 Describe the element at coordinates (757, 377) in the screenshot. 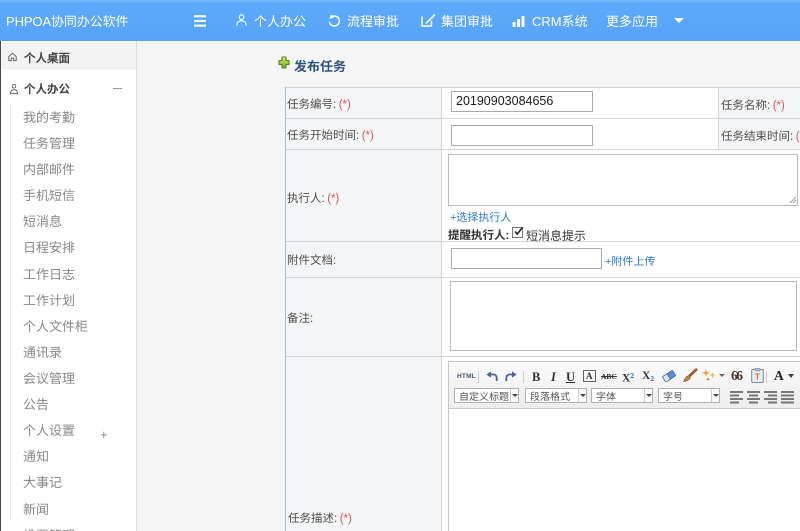

I see `svg-text: T` at that location.